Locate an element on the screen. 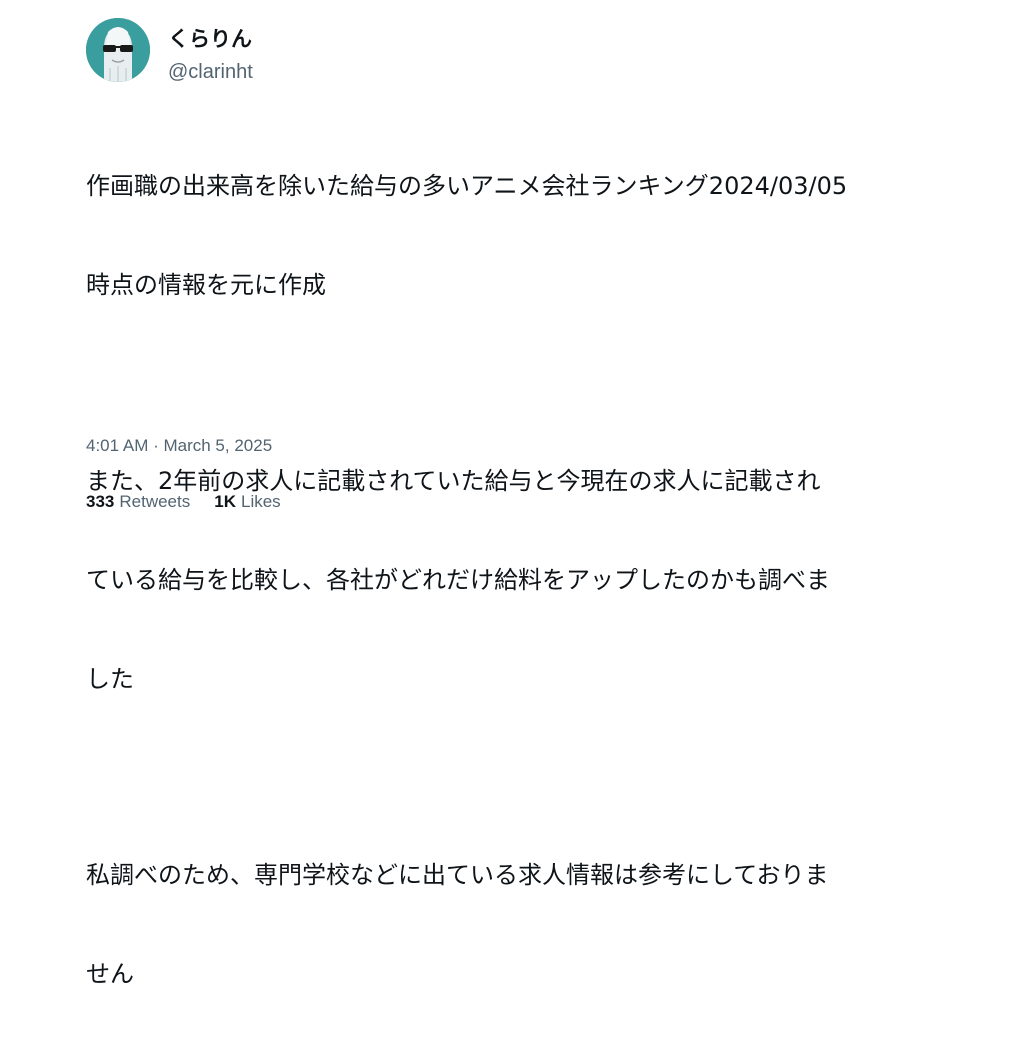  avatar is located at coordinates (118, 50).